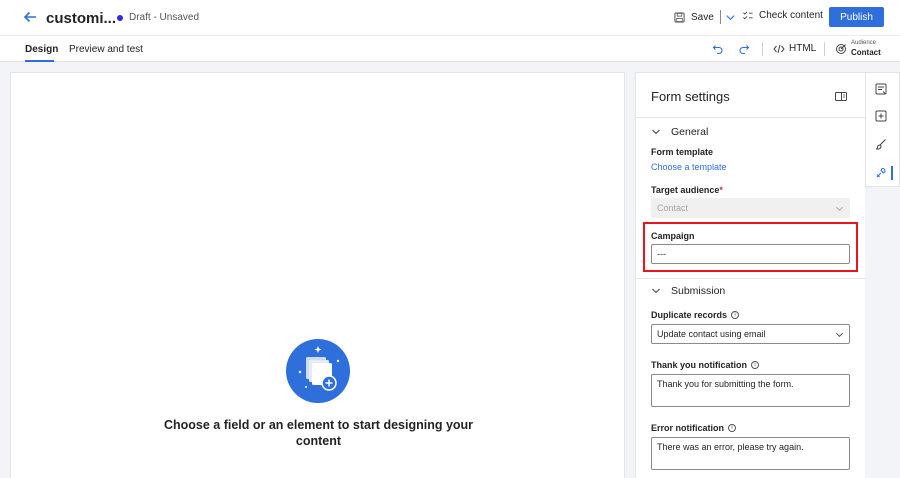 This screenshot has height=478, width=900. Describe the element at coordinates (881, 173) in the screenshot. I see `settings-tools-icon` at that location.